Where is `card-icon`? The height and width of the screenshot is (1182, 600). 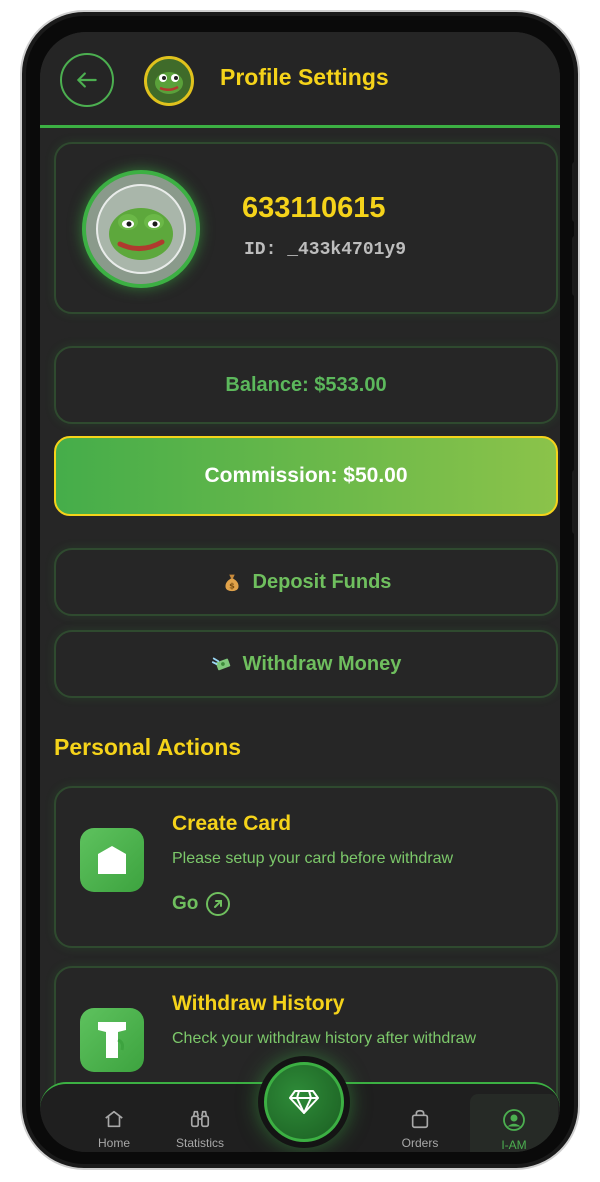 card-icon is located at coordinates (112, 860).